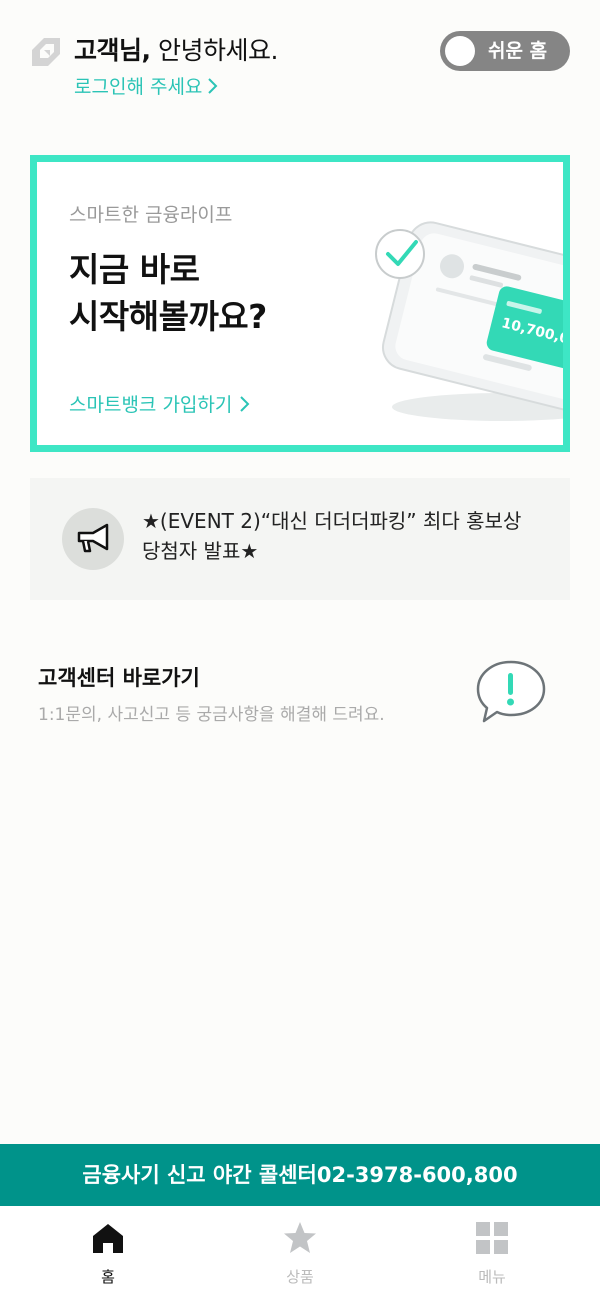  I want to click on star-icon, so click(300, 1237).